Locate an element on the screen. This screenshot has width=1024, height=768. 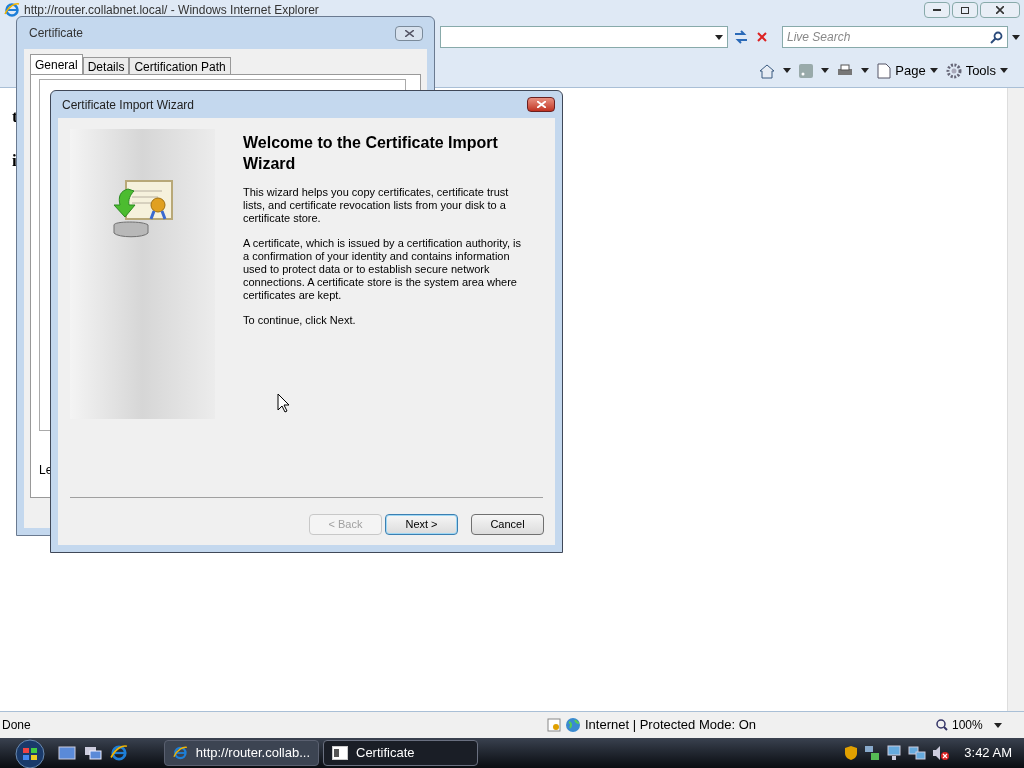
monitor-icon is located at coordinates (894, 753).